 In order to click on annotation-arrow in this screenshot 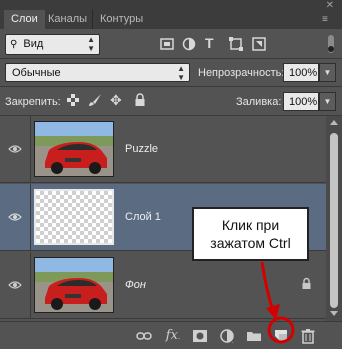, I will do `click(268, 288)`.